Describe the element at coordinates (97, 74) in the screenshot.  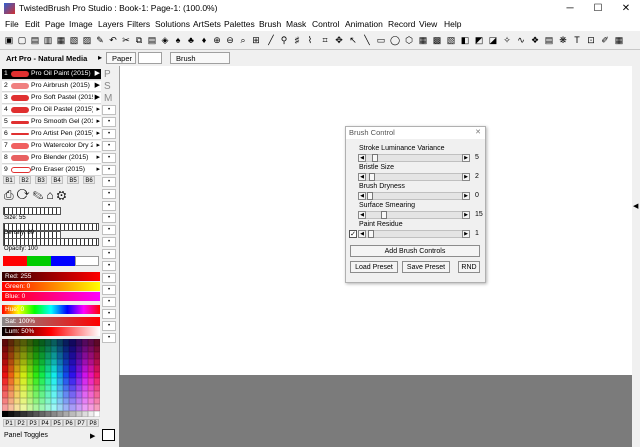
I see `brush-arrow-icon: ▶` at that location.